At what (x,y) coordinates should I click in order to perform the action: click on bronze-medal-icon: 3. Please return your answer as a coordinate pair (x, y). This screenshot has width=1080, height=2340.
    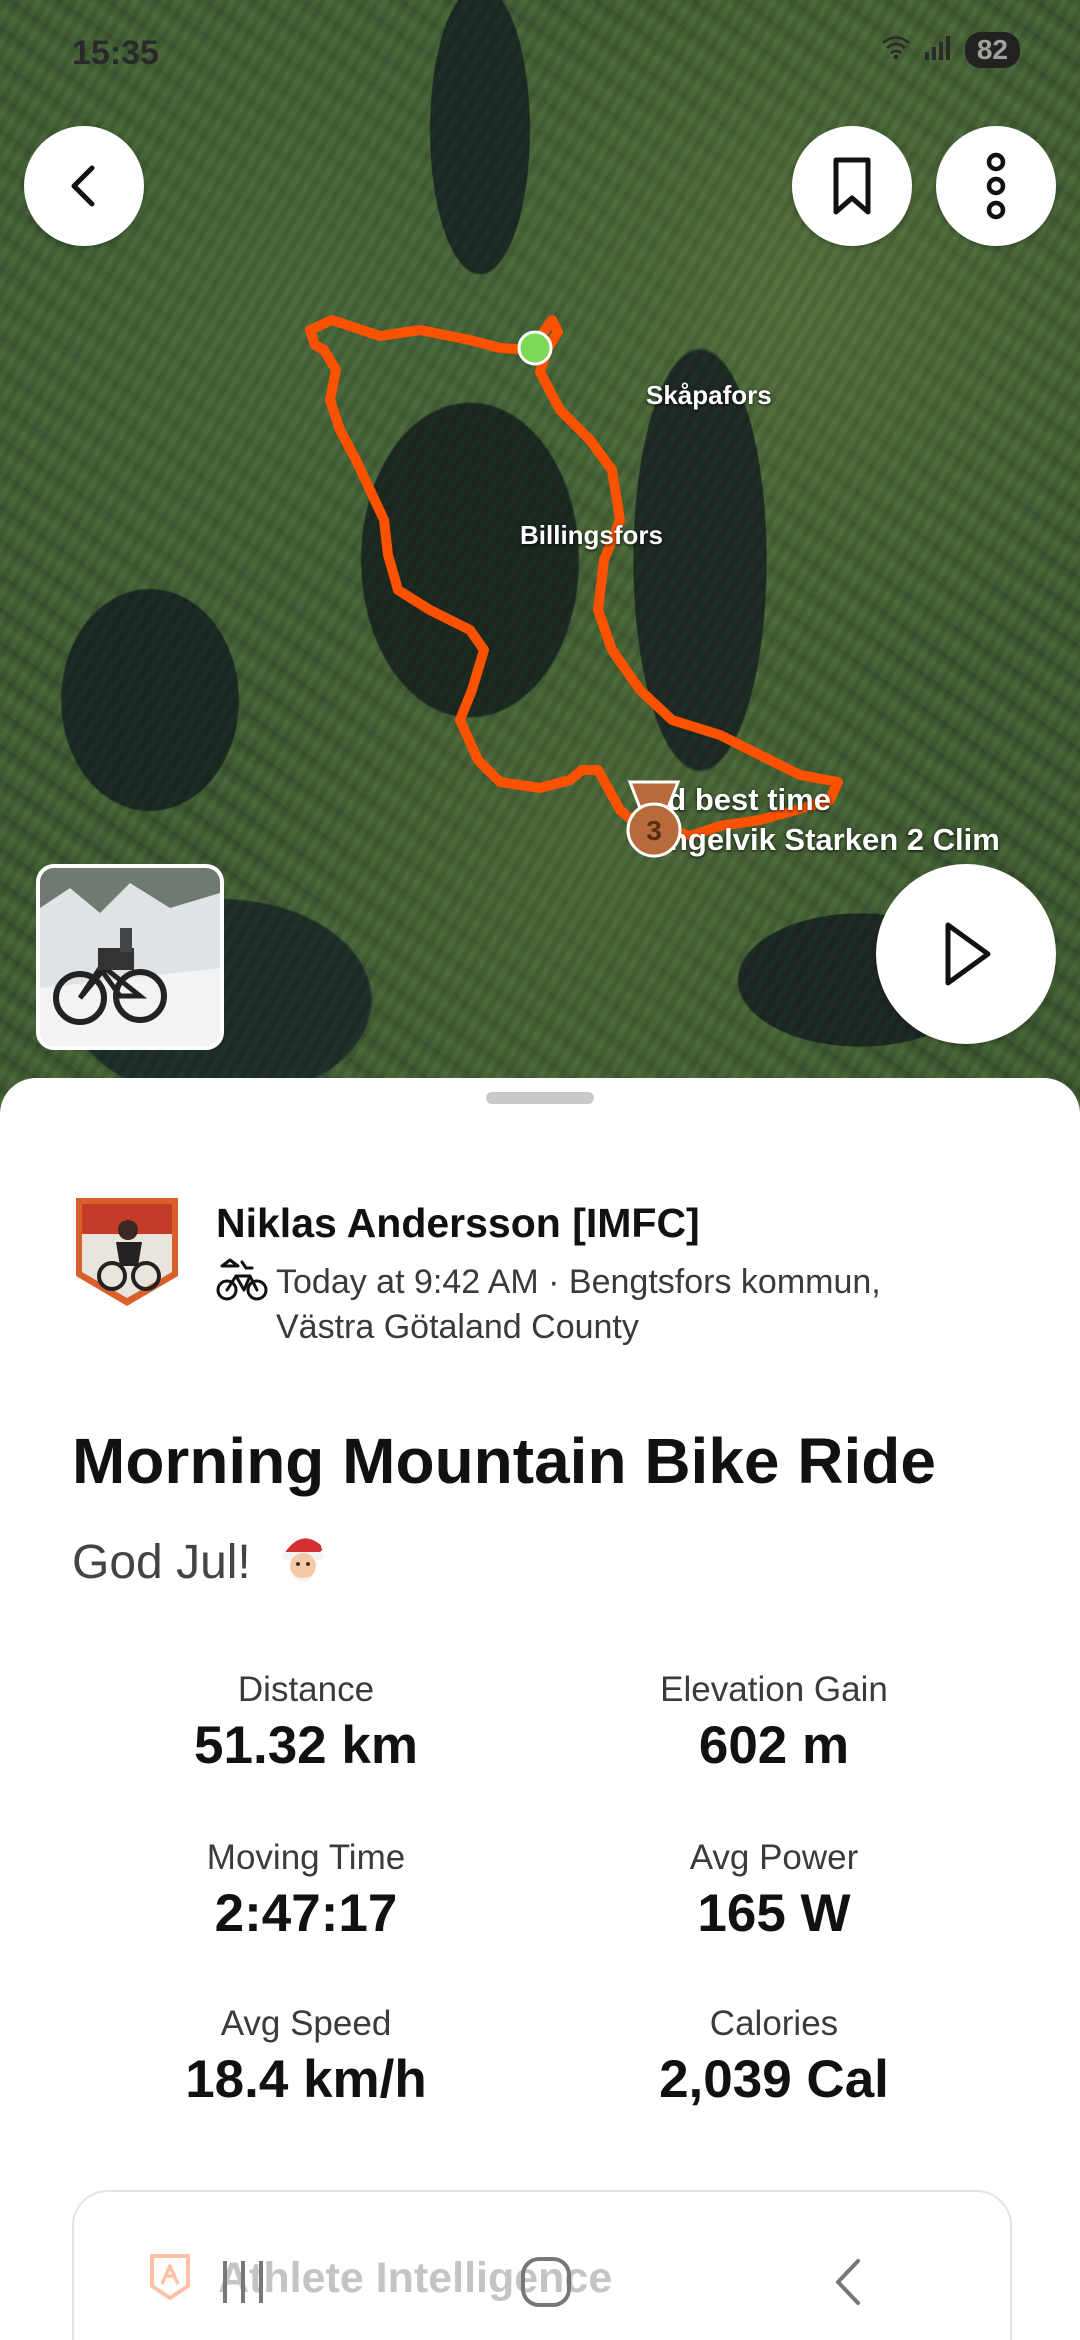
    Looking at the image, I should click on (654, 819).